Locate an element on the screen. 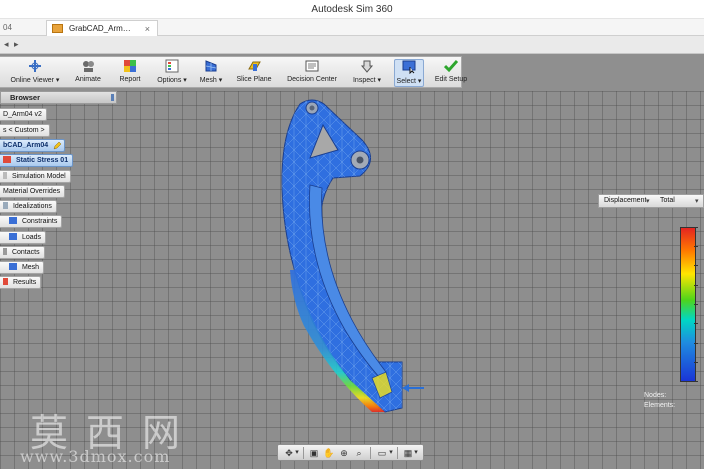 The height and width of the screenshot is (469, 704). select-button: Select ▾ is located at coordinates (409, 73).